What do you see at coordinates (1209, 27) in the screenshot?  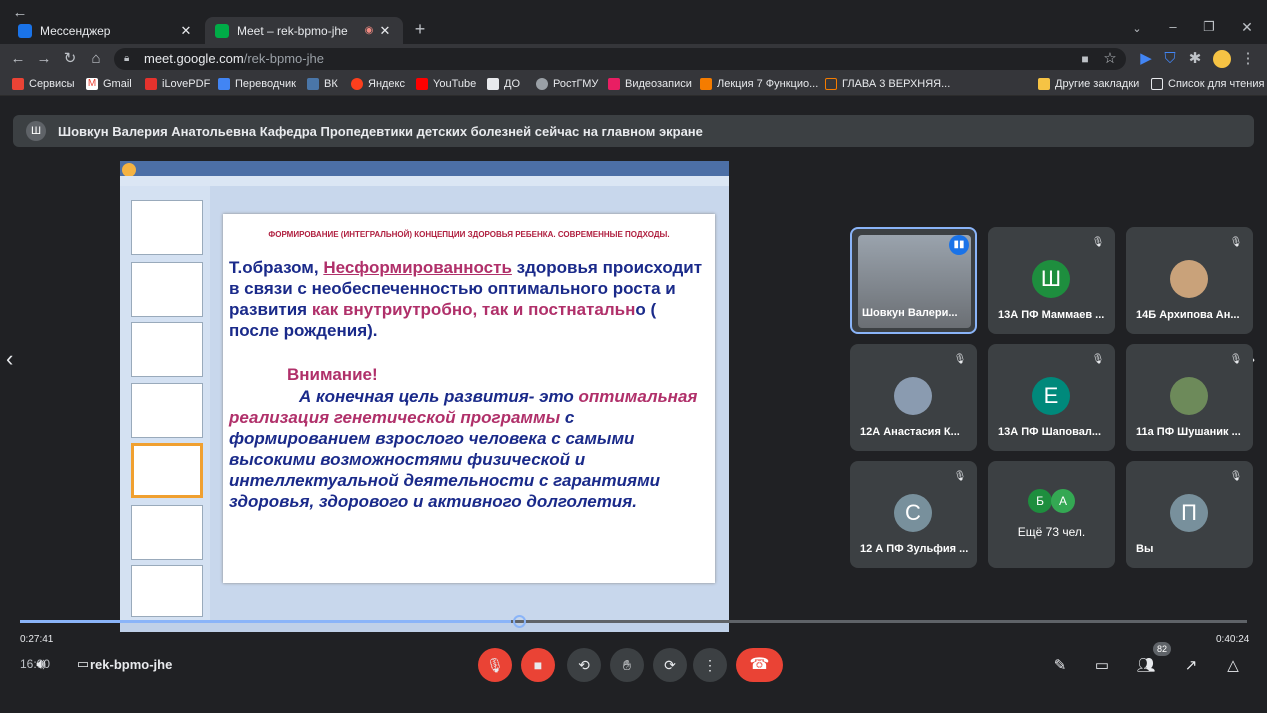 I see `maximize-button: ❐` at bounding box center [1209, 27].